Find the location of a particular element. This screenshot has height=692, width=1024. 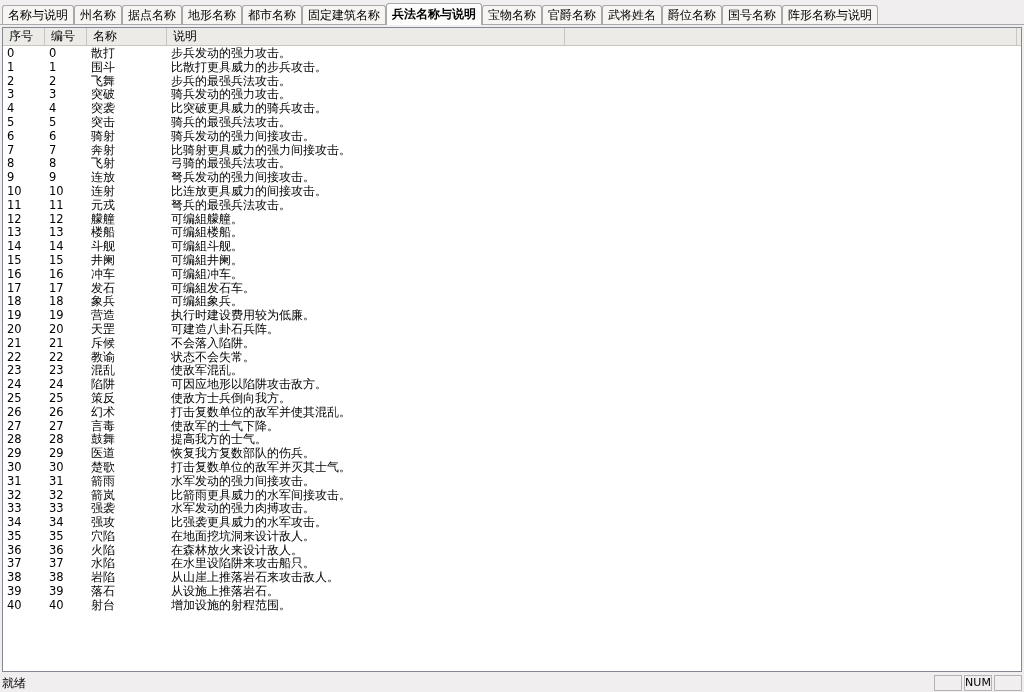

table-cell-text: 水军发动的强力间接攻击。 is located at coordinates (243, 481).